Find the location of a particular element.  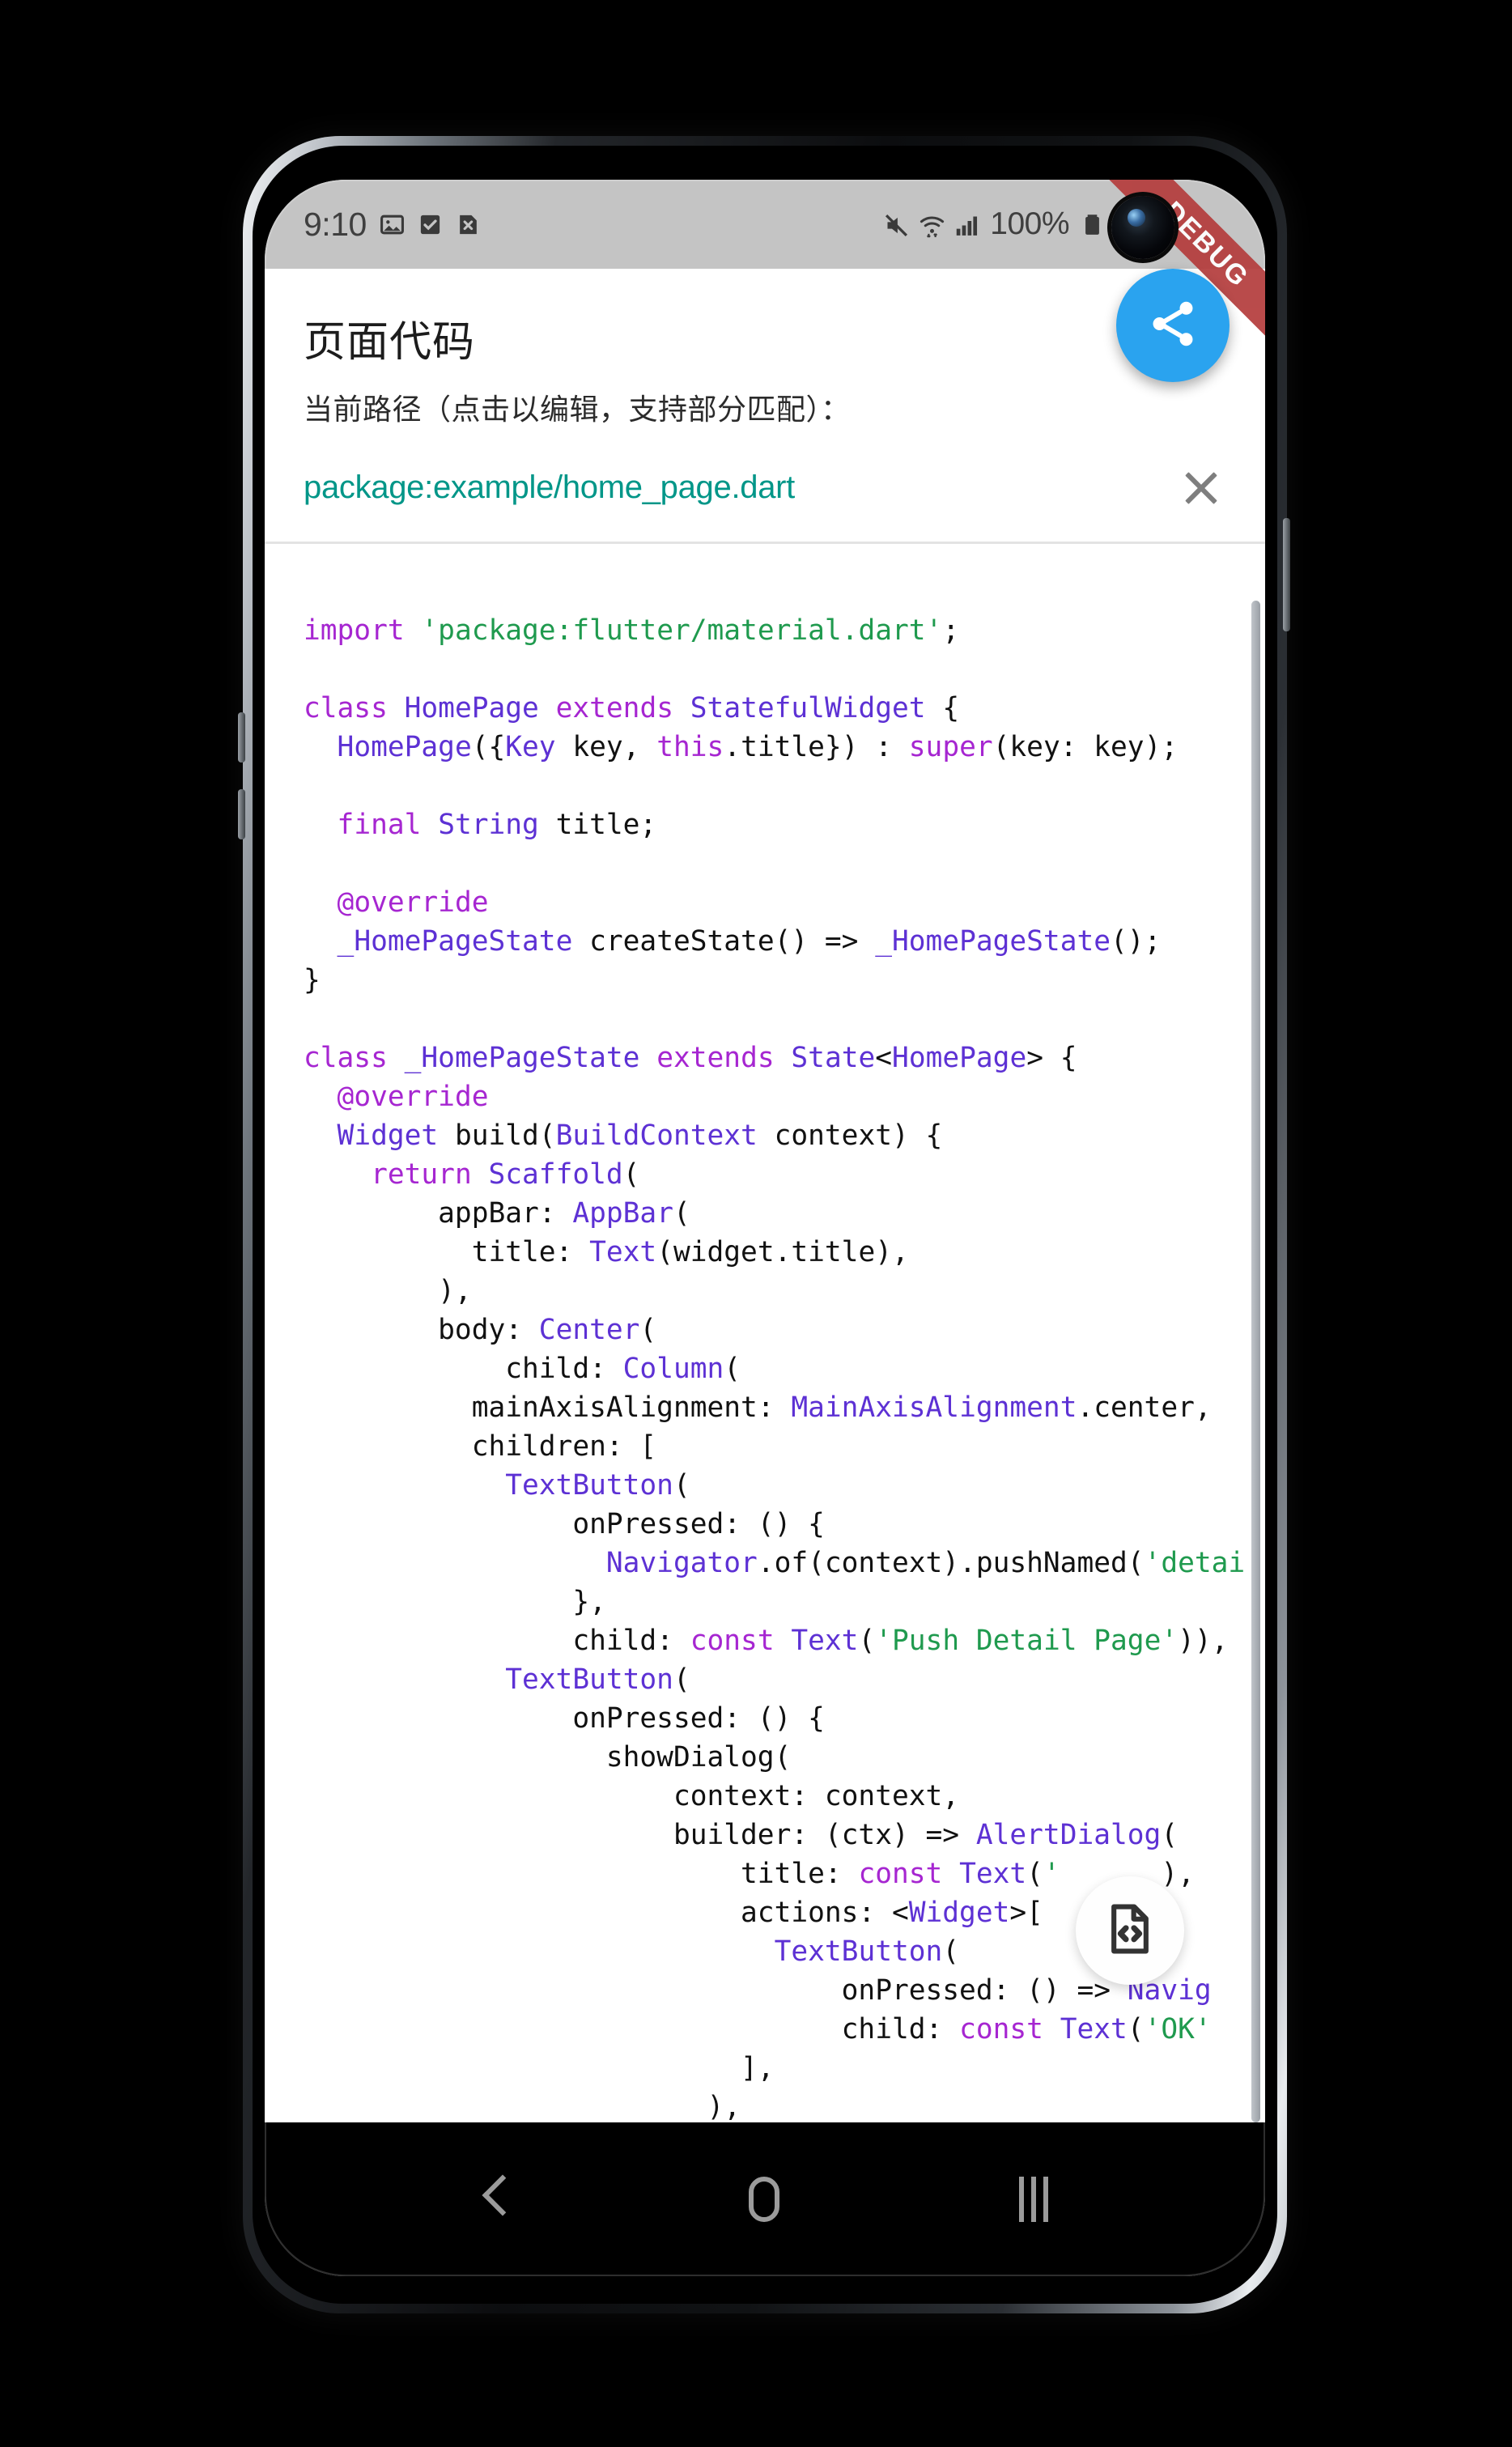

battery-percent-label: 100% is located at coordinates (1029, 224).